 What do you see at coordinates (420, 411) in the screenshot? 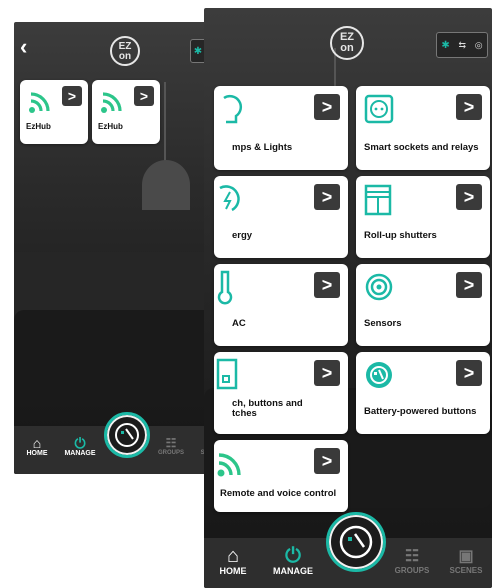
I see `category-label: Battery-powered buttons` at bounding box center [420, 411].